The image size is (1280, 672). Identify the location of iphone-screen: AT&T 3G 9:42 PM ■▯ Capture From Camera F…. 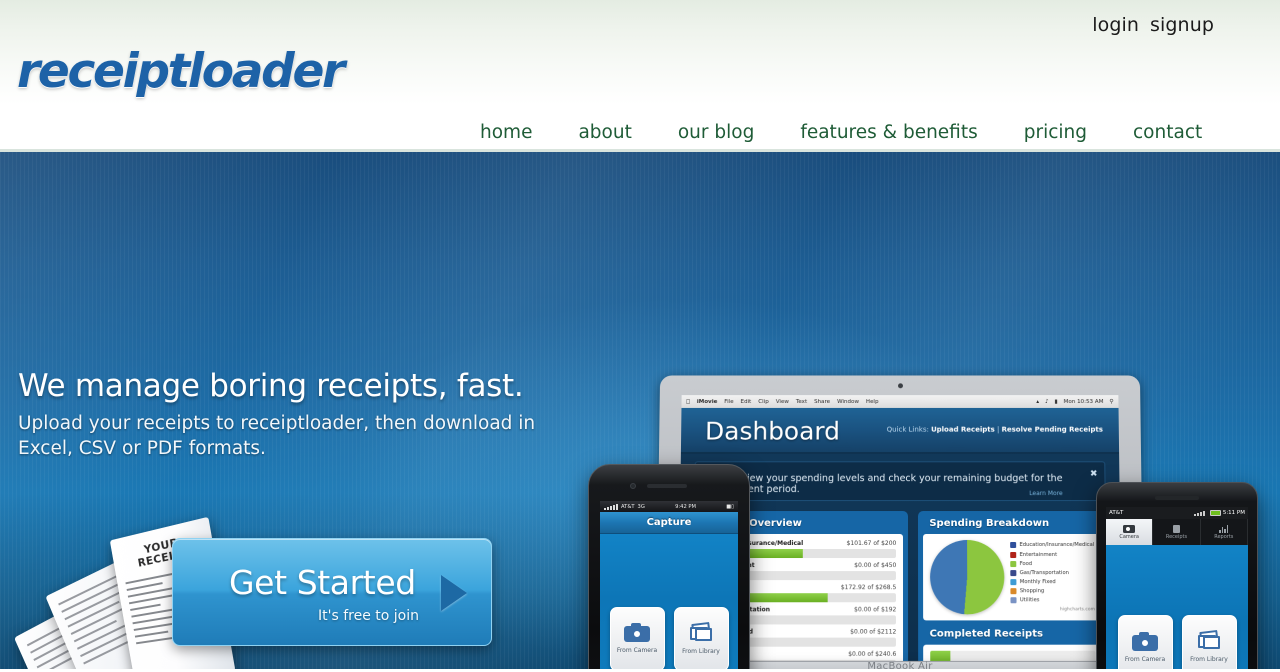
(669, 585).